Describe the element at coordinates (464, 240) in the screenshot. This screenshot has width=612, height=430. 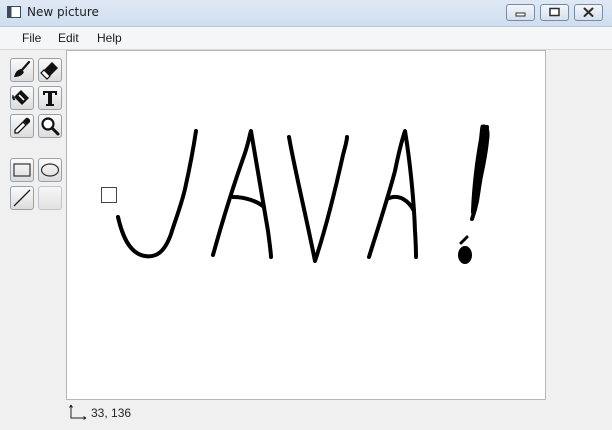
I see `exclamation-dot-tail` at that location.